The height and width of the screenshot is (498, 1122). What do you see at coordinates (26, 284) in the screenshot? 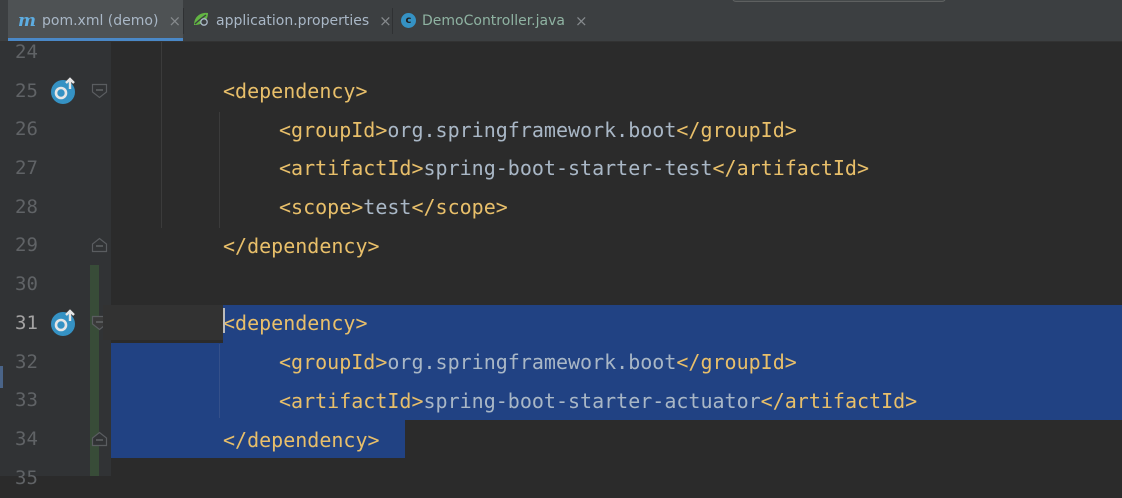
I see `line-number: 30` at bounding box center [26, 284].